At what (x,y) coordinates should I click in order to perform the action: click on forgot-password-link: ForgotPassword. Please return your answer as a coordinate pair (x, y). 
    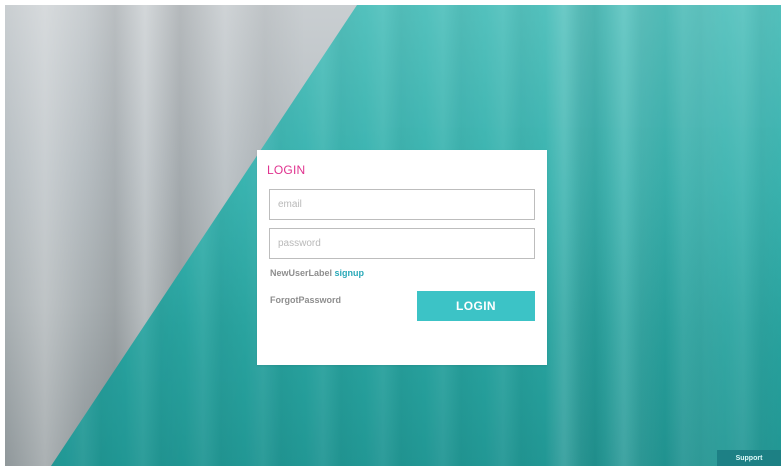
    Looking at the image, I should click on (305, 300).